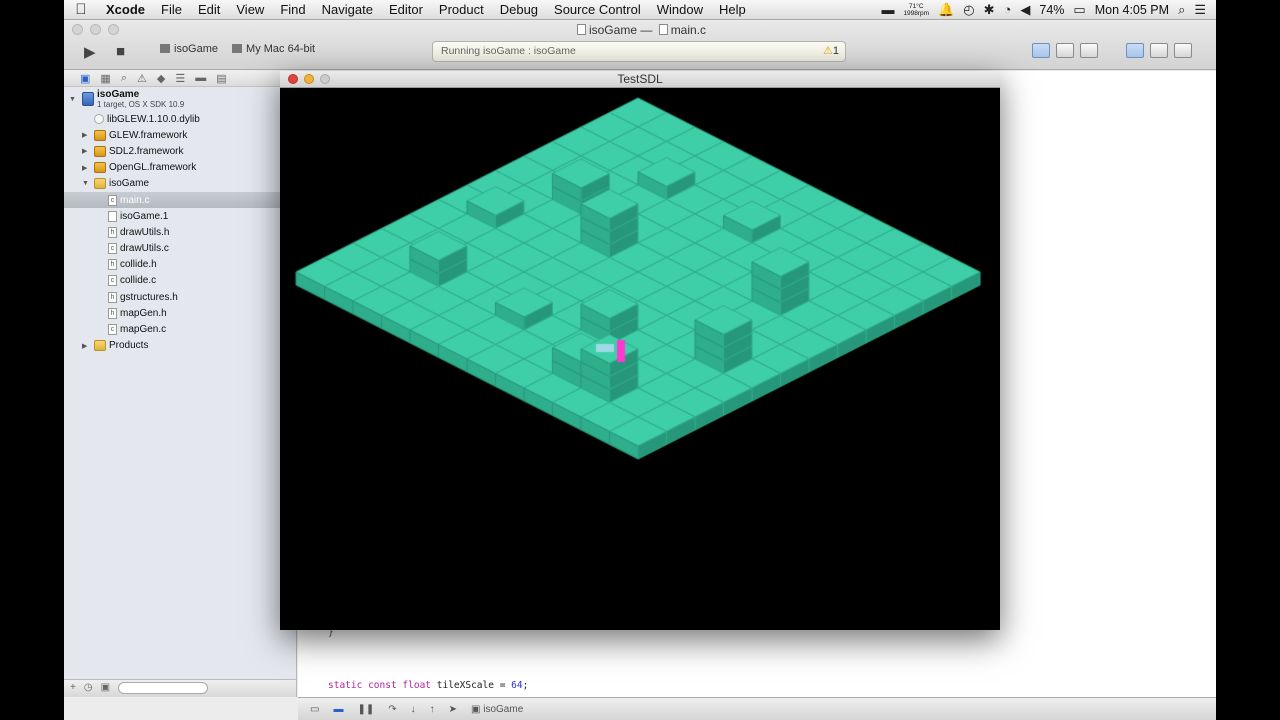 The image size is (1280, 720). Describe the element at coordinates (105, 79) in the screenshot. I see `symbol-navigator-tab-icon: ▦` at that location.